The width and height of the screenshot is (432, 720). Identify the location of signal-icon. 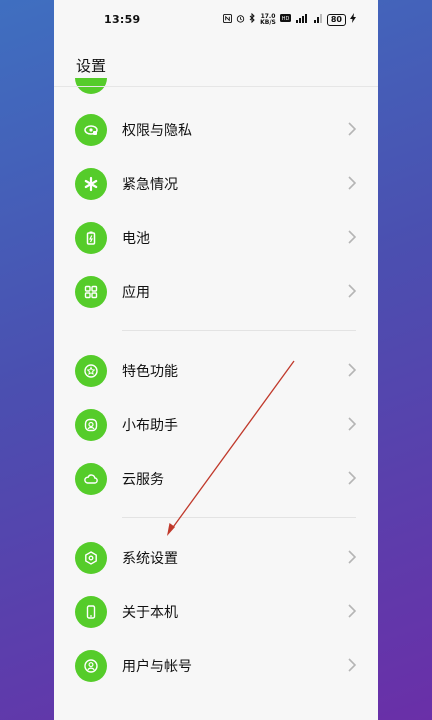
(302, 19).